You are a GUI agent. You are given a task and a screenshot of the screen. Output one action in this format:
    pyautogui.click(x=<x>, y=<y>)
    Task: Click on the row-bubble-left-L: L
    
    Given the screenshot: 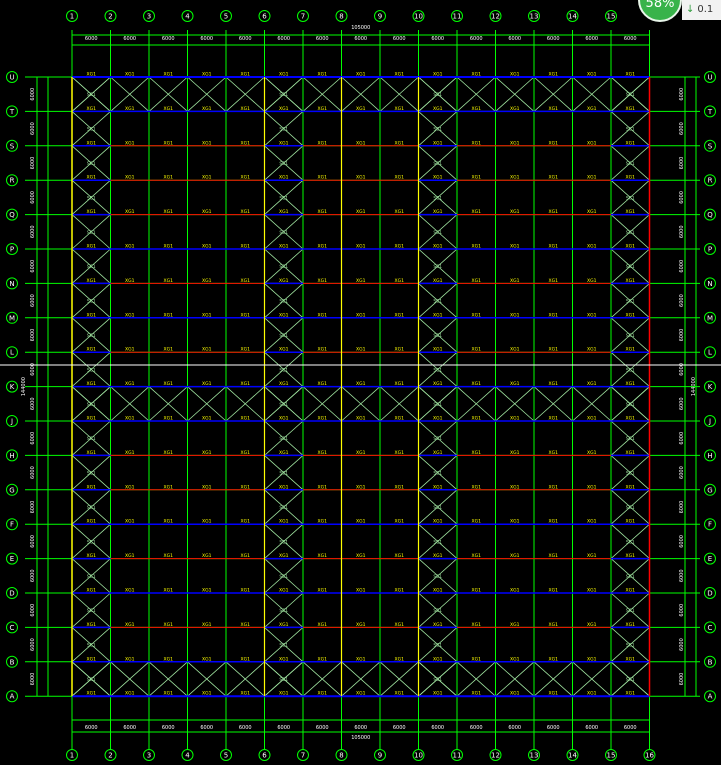 What is the action you would take?
    pyautogui.click(x=12, y=353)
    